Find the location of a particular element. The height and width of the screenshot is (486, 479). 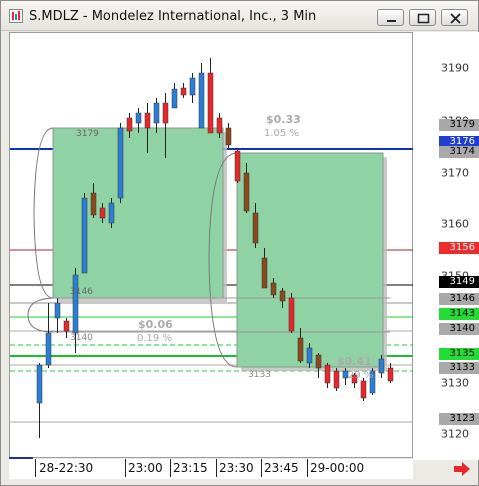

box1-pct-label: 1.05 % is located at coordinates (281, 133).